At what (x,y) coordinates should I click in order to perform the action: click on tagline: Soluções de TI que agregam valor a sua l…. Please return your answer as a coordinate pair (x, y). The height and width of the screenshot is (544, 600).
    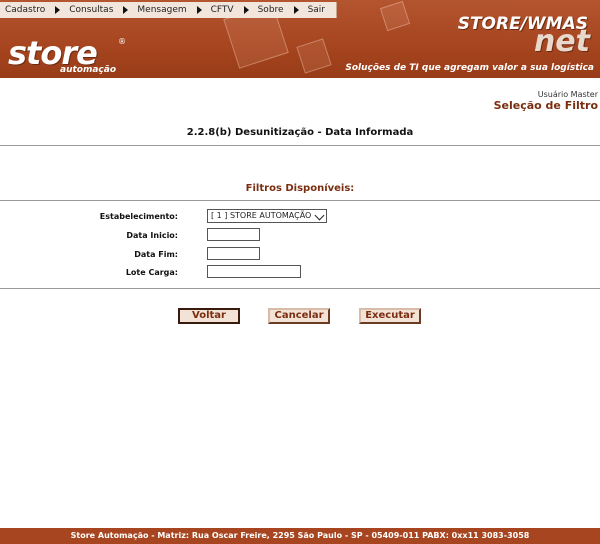
    Looking at the image, I should click on (469, 68).